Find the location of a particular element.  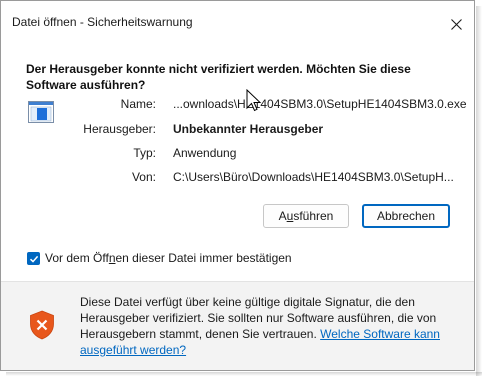

name-label: Name: is located at coordinates (138, 104).